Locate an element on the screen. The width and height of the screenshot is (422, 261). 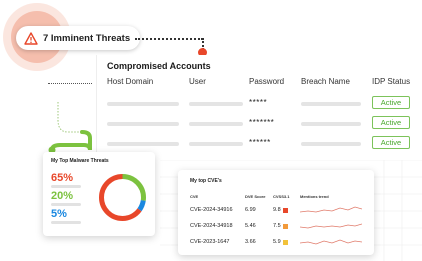
cve-card-title: My top CVE's is located at coordinates (206, 181).